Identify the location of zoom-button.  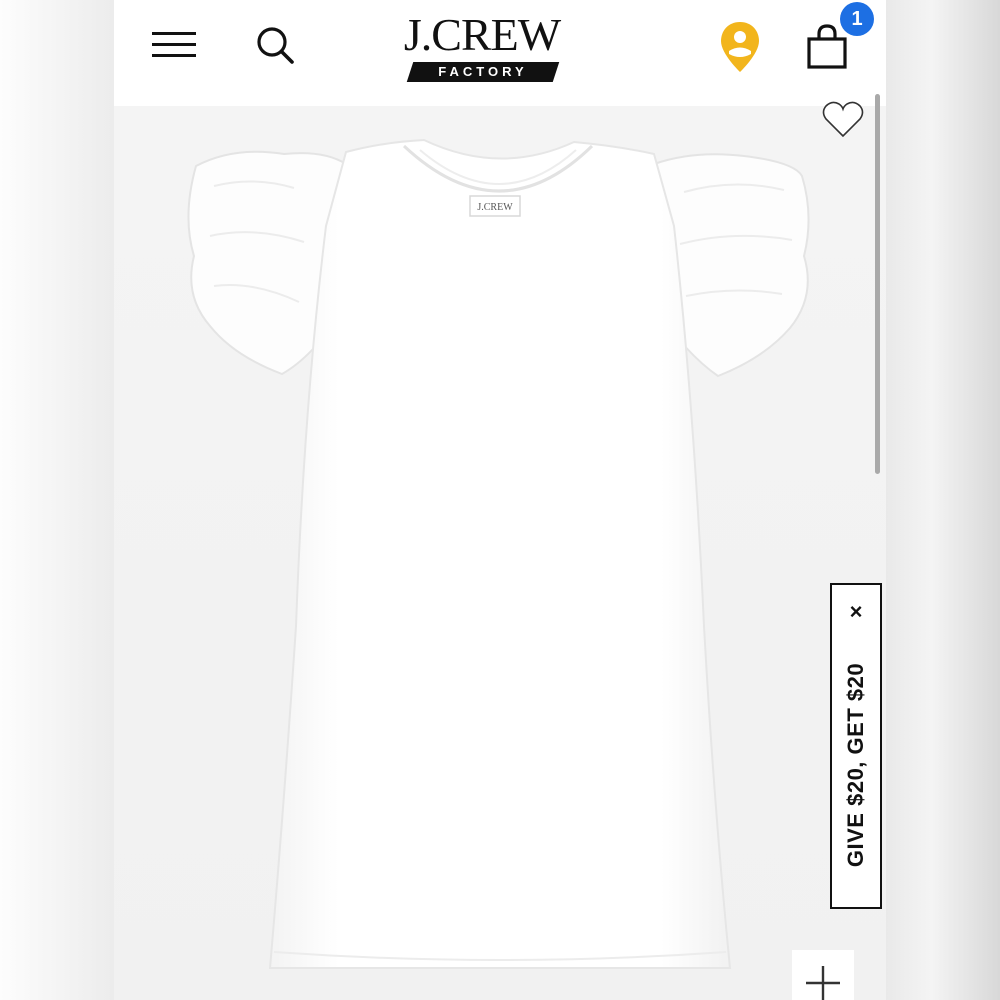
(823, 975).